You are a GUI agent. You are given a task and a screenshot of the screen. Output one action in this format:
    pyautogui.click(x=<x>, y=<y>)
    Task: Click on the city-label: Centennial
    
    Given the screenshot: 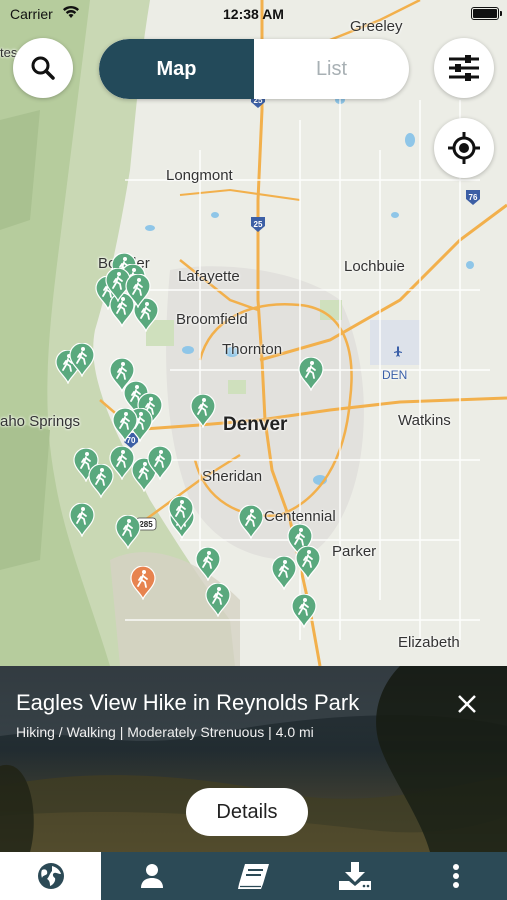 What is the action you would take?
    pyautogui.click(x=300, y=516)
    